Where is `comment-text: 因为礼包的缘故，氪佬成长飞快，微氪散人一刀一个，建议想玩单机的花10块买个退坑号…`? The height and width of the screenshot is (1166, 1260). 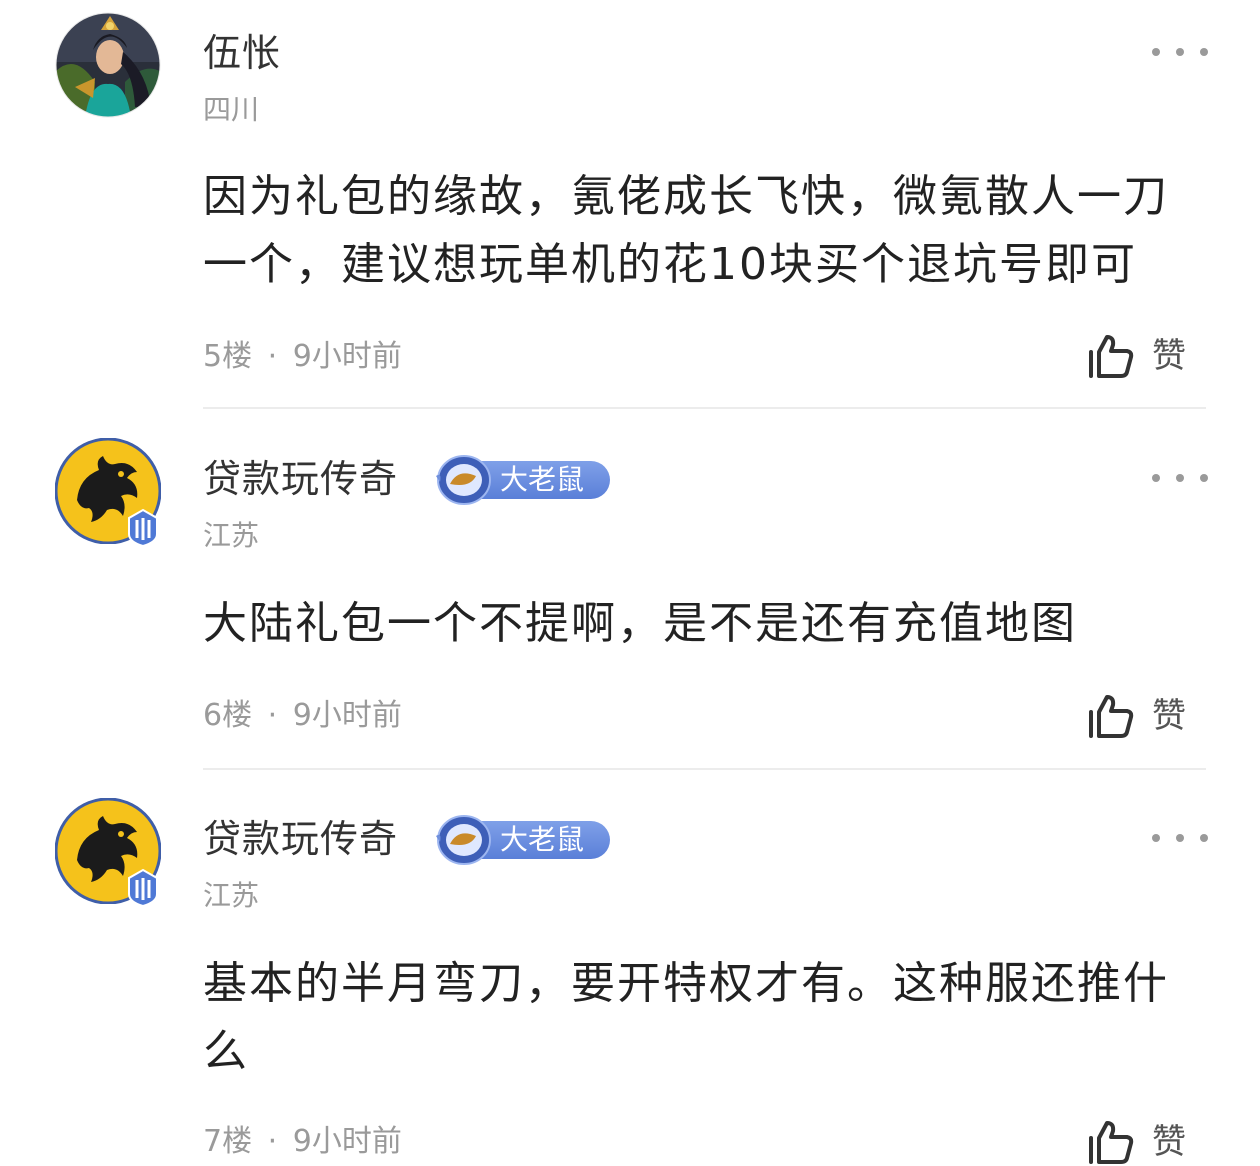 comment-text: 因为礼包的缘故，氪佬成长飞快，微氪散人一刀一个，建议想玩单机的花10块买个退坑号… is located at coordinates (686, 230).